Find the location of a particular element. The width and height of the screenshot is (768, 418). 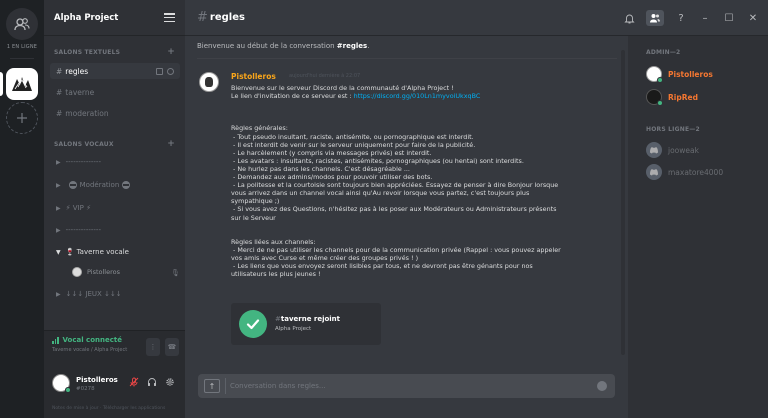

muted-mic-icon: 🎙 is located at coordinates (175, 272).